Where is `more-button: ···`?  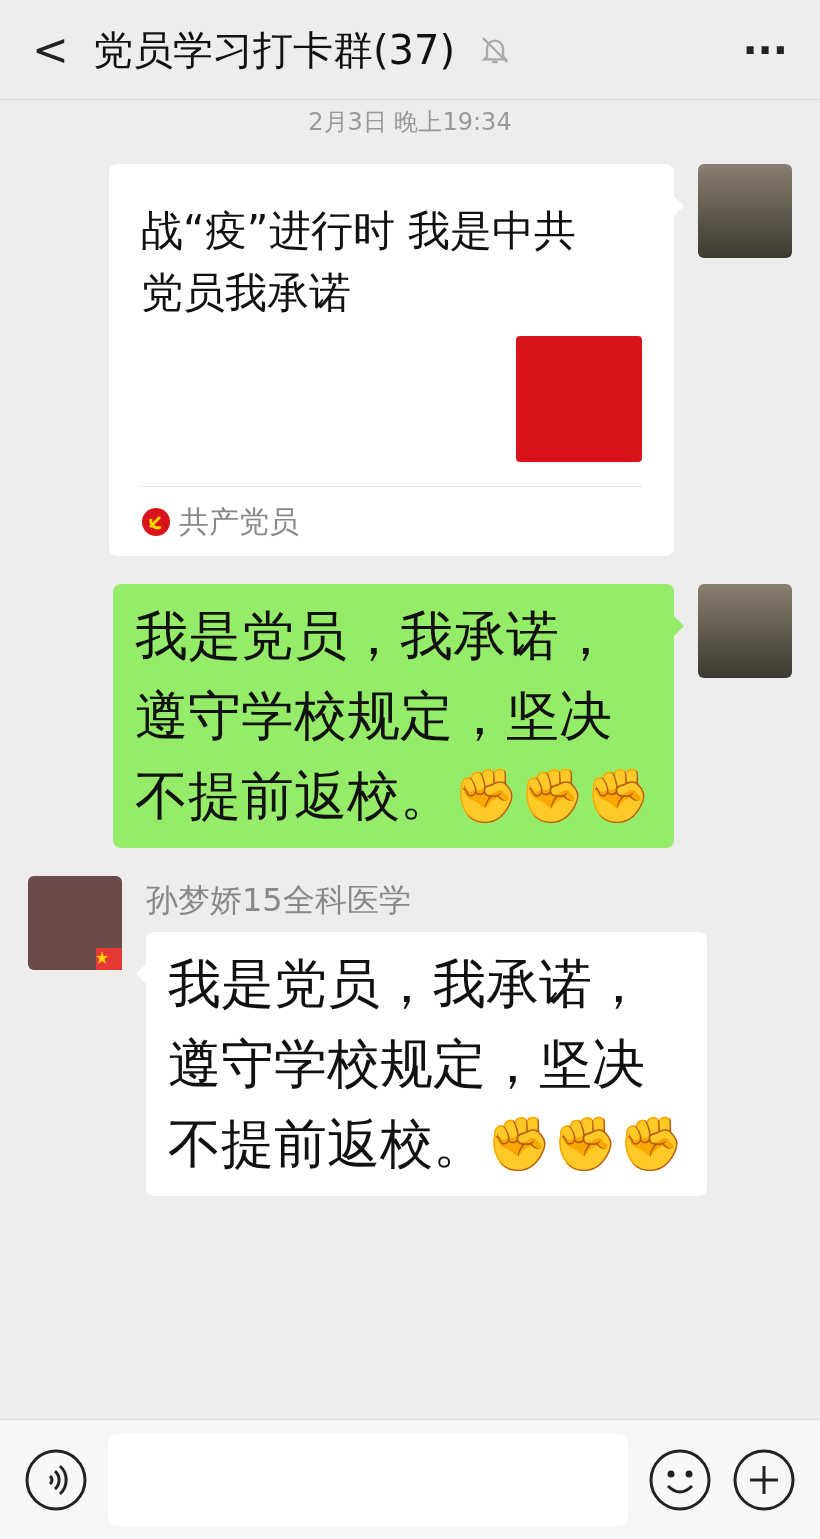
more-button: ··· is located at coordinates (765, 49).